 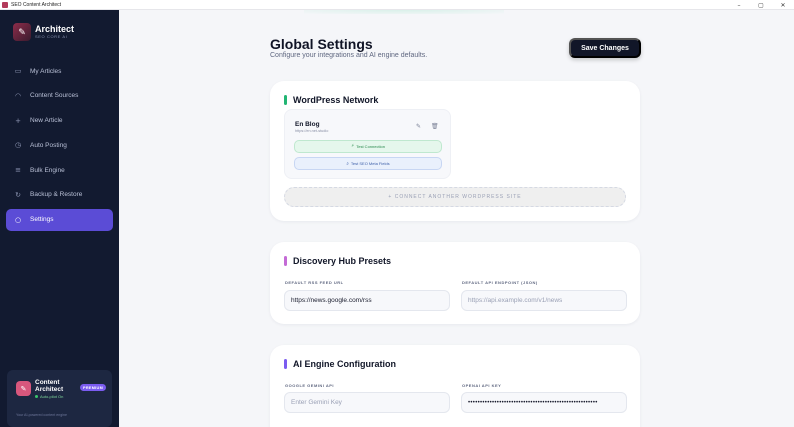 What do you see at coordinates (500, 282) in the screenshot?
I see `api-endpoint-label: DEFAULT API ENDPOINT (JSON)` at bounding box center [500, 282].